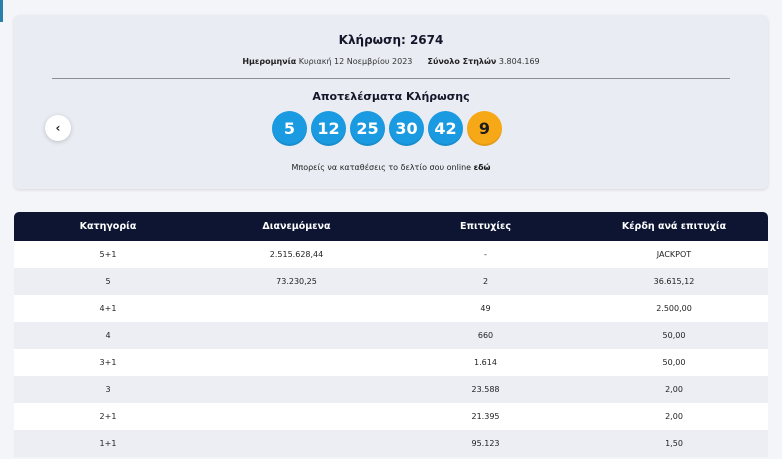 Image resolution: width=782 pixels, height=459 pixels. I want to click on date-value: Κυριακή 12 Νοεμβρίου 2023, so click(355, 61).